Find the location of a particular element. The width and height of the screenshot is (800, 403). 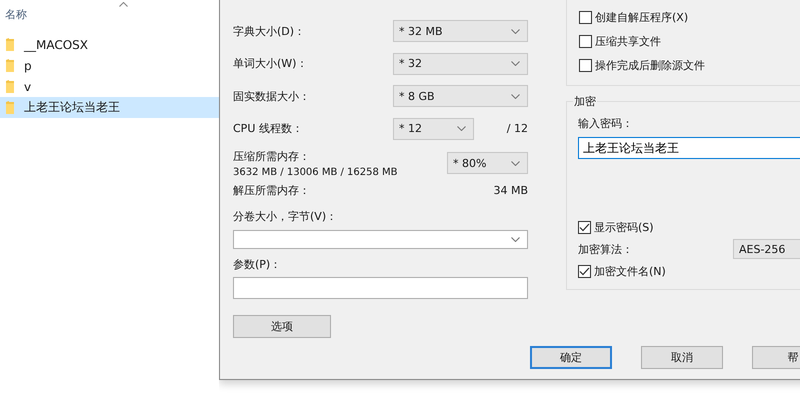

options-button: 选项 is located at coordinates (282, 326).